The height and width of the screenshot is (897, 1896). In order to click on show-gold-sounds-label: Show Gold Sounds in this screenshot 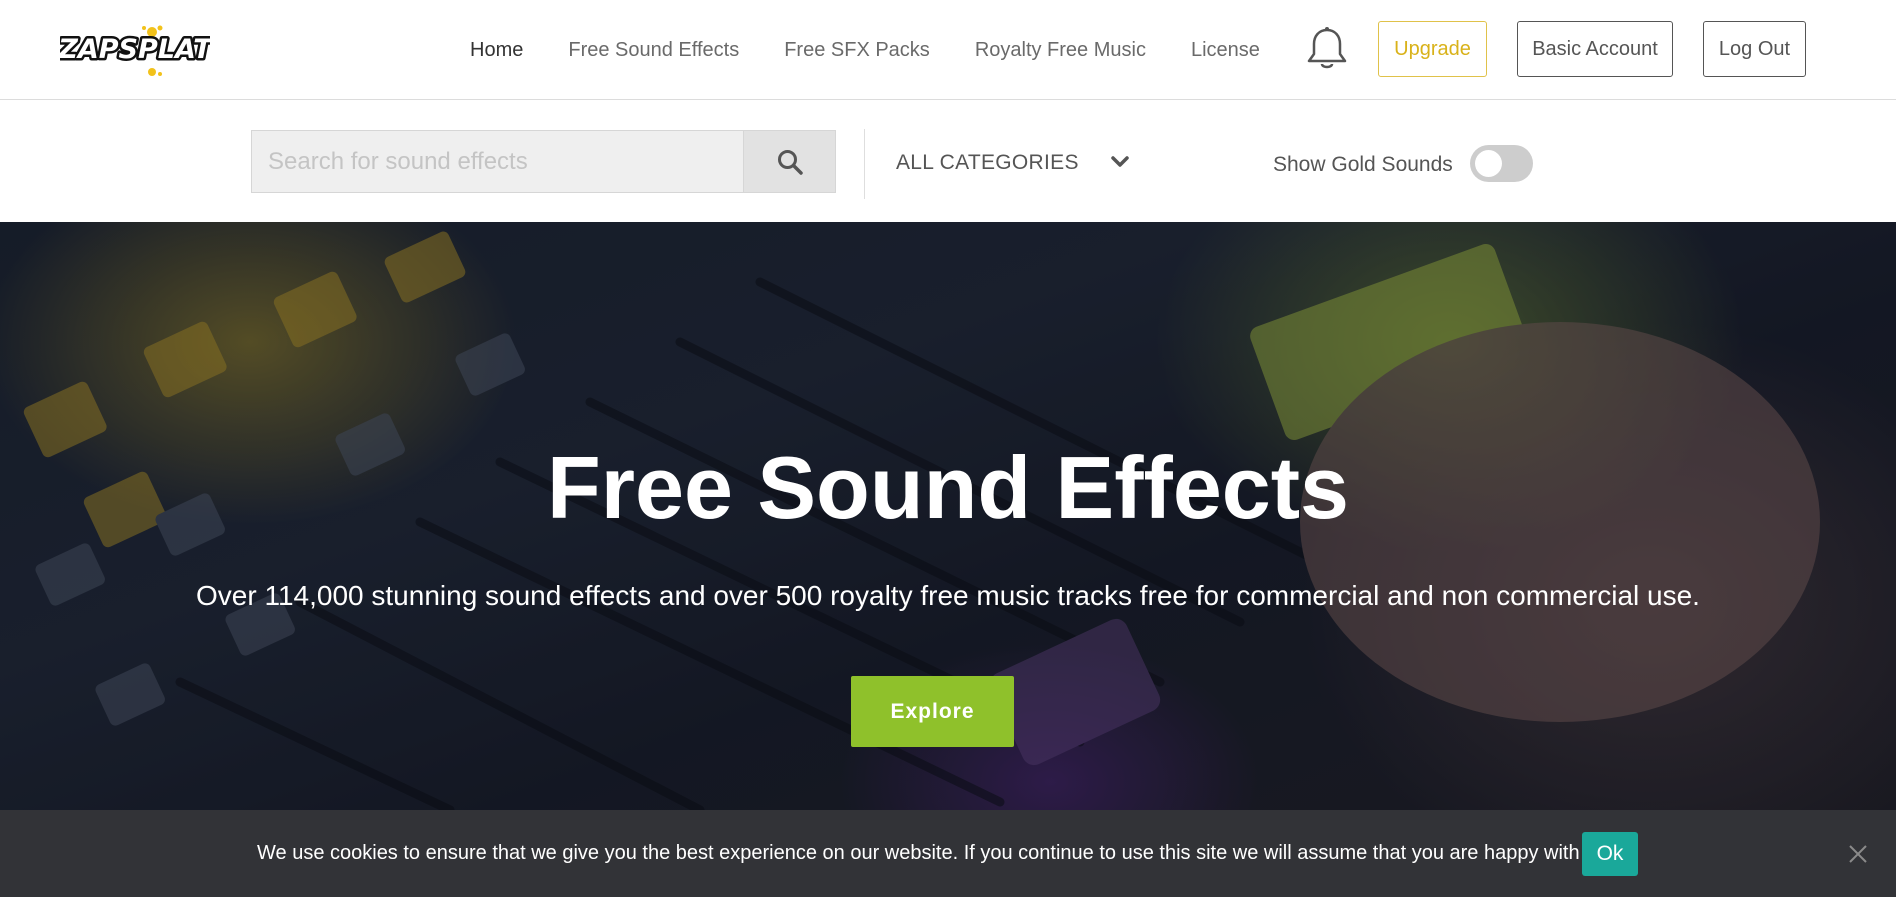, I will do `click(1363, 164)`.